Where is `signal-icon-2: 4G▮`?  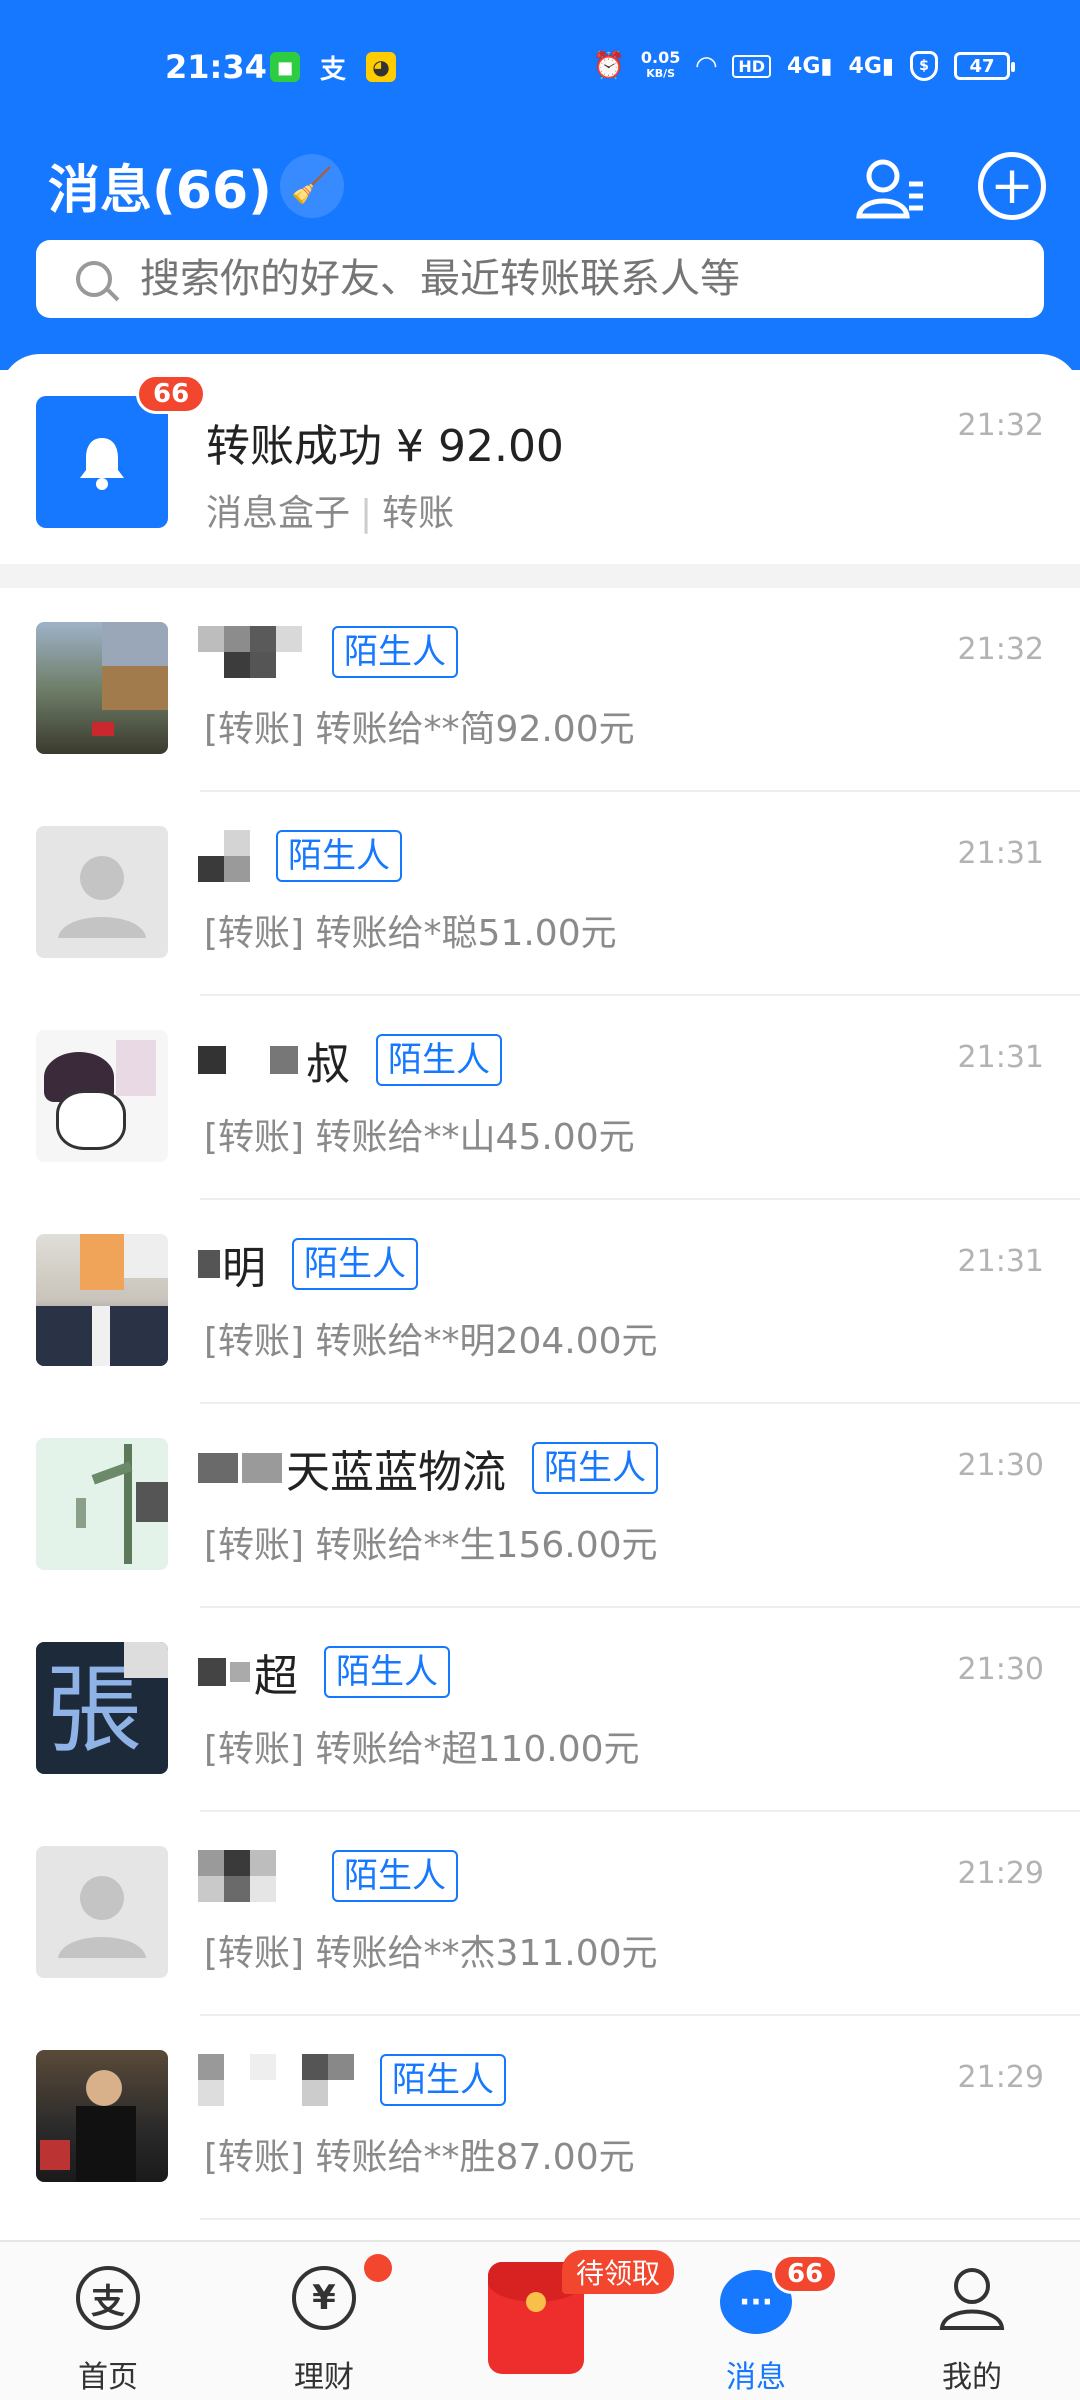
signal-icon-2: 4G▮ is located at coordinates (871, 66).